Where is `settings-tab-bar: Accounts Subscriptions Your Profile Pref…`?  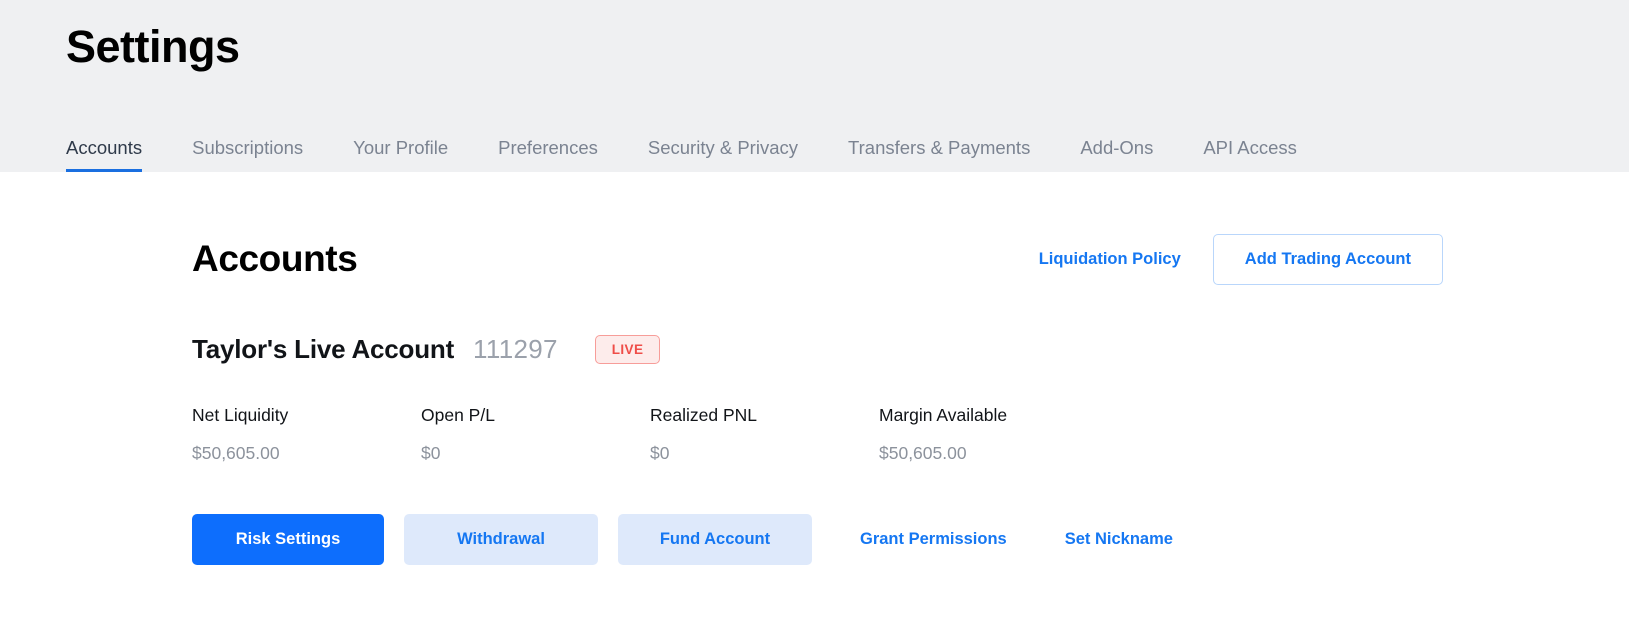 settings-tab-bar: Accounts Subscriptions Your Profile Pref… is located at coordinates (681, 148).